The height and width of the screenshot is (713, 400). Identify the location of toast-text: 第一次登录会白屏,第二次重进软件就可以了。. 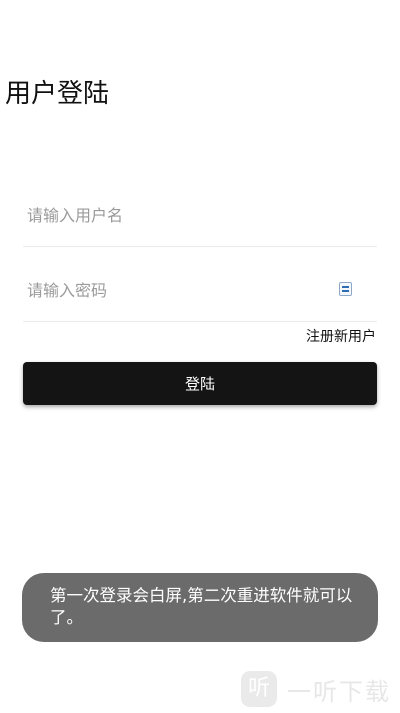
(201, 606).